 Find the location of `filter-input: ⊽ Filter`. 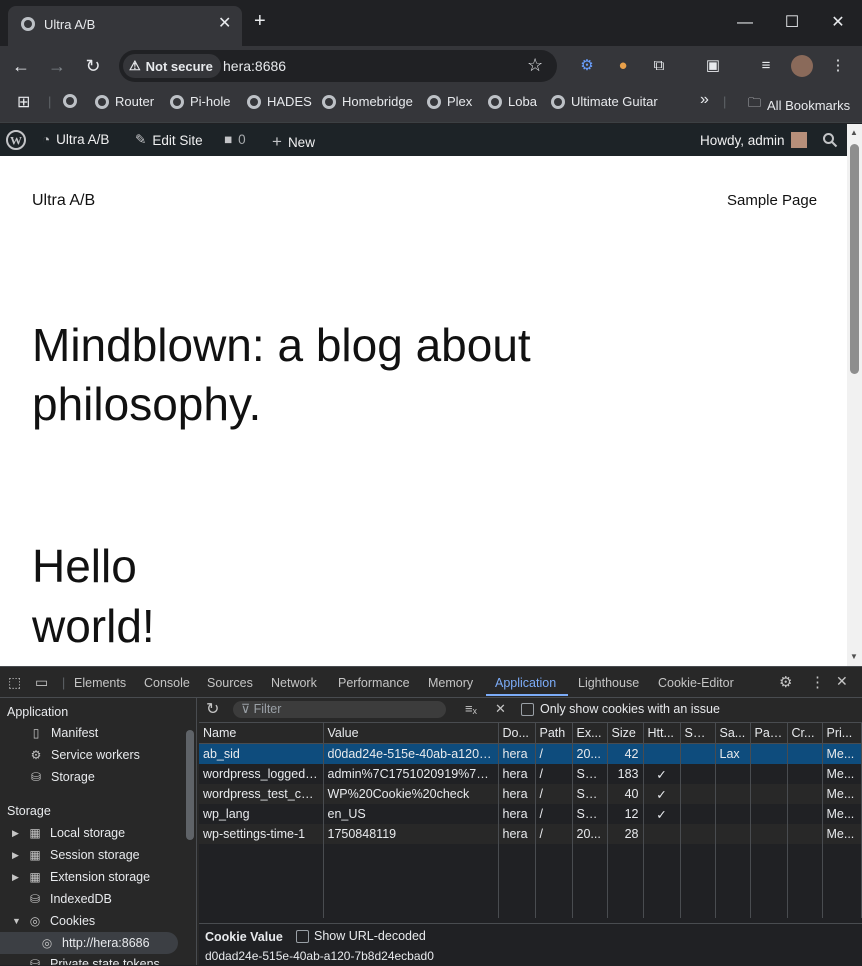

filter-input: ⊽ Filter is located at coordinates (339, 709).